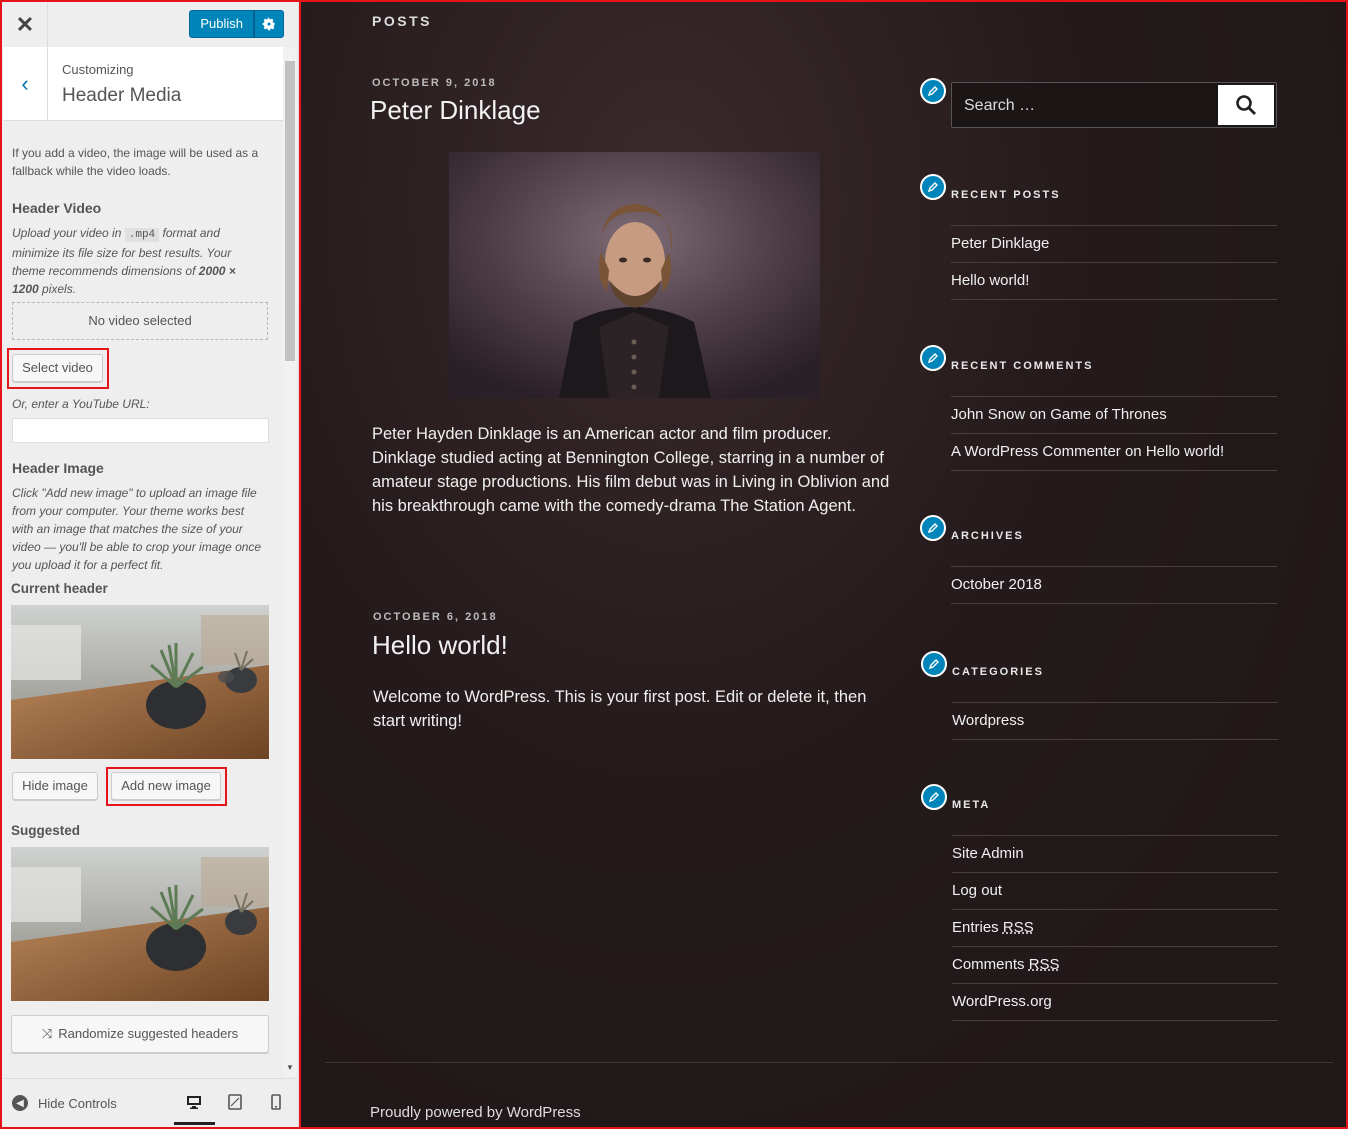 The image size is (1348, 1129). I want to click on scroll-down-icon: ▼, so click(290, 1067).